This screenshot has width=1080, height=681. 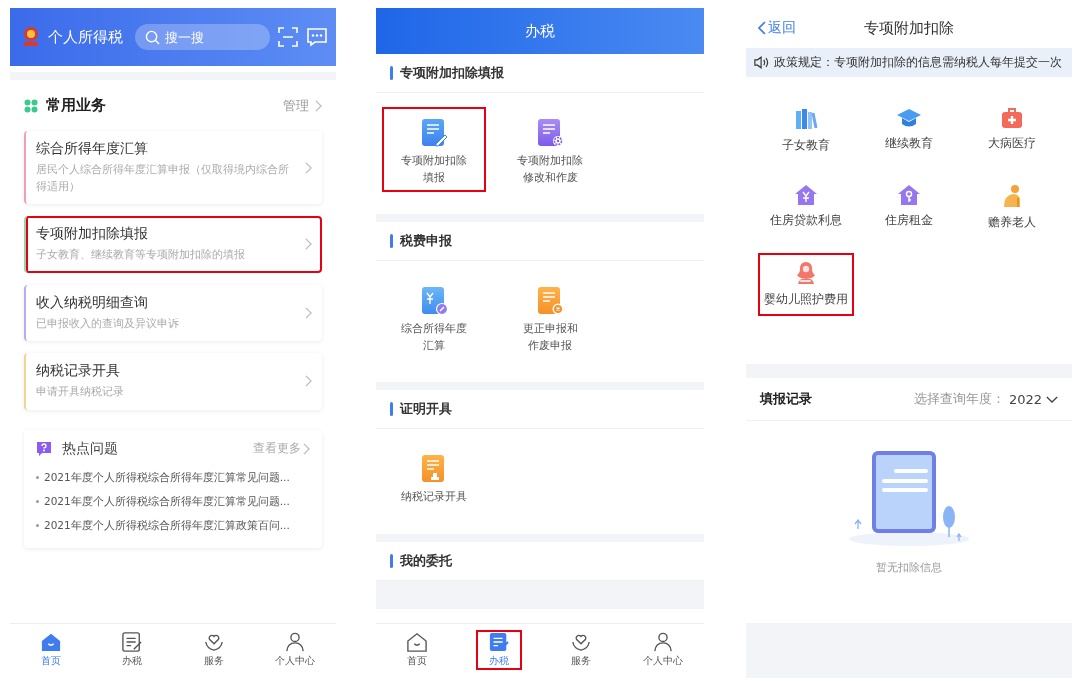 What do you see at coordinates (434, 477) in the screenshot?
I see `service-item: 纳税记录开具` at bounding box center [434, 477].